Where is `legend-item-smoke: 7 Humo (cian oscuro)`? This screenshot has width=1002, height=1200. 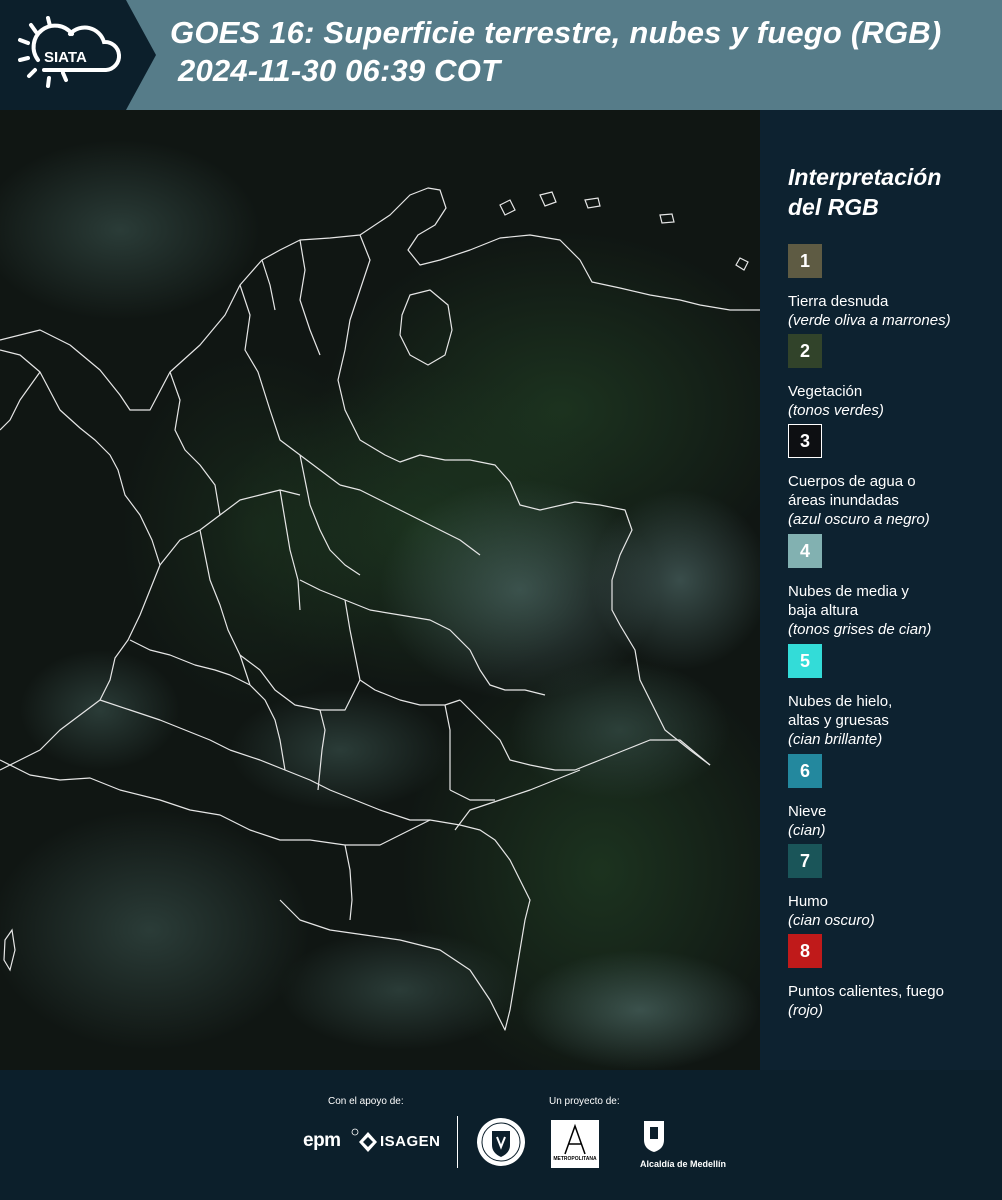 legend-item-smoke: 7 Humo (cian oscuro) is located at coordinates (894, 887).